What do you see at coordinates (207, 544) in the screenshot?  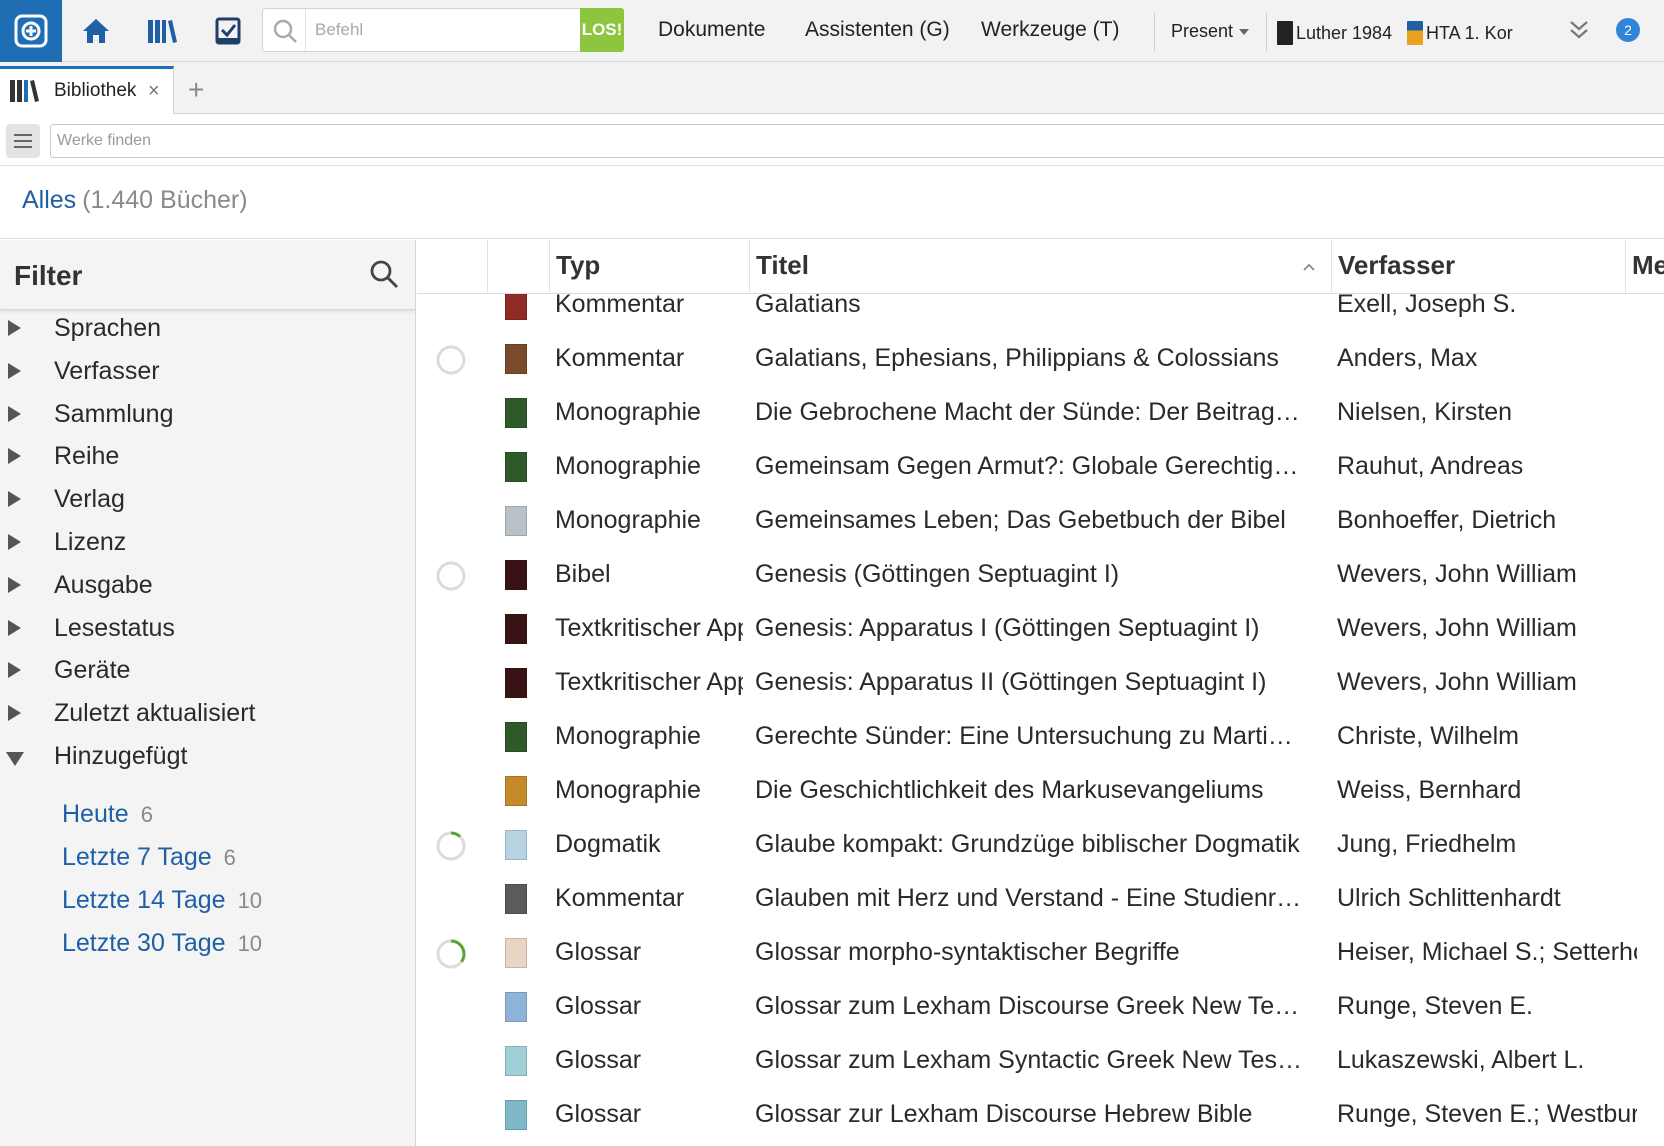 I see `filter-group: Lizenz` at bounding box center [207, 544].